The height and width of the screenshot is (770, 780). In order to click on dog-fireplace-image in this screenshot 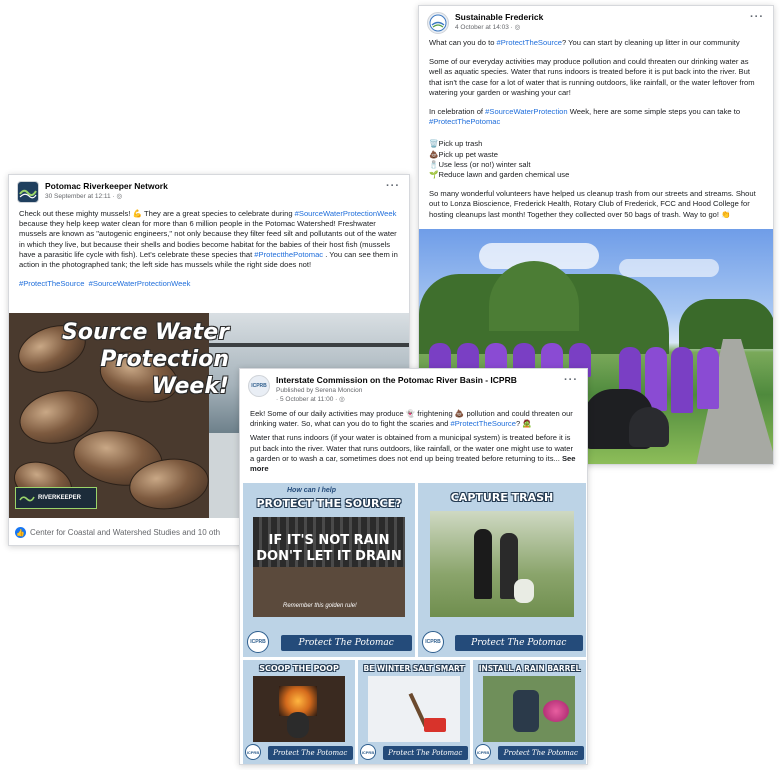, I will do `click(299, 709)`.